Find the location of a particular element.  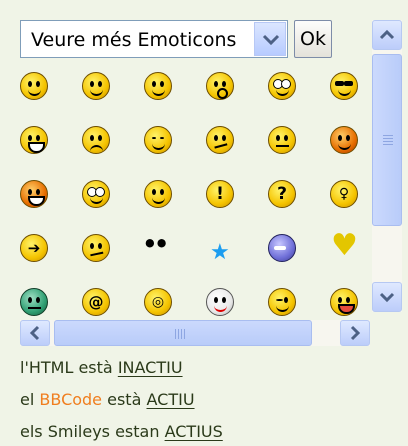

emoticon-rolleyes is located at coordinates (282, 86).